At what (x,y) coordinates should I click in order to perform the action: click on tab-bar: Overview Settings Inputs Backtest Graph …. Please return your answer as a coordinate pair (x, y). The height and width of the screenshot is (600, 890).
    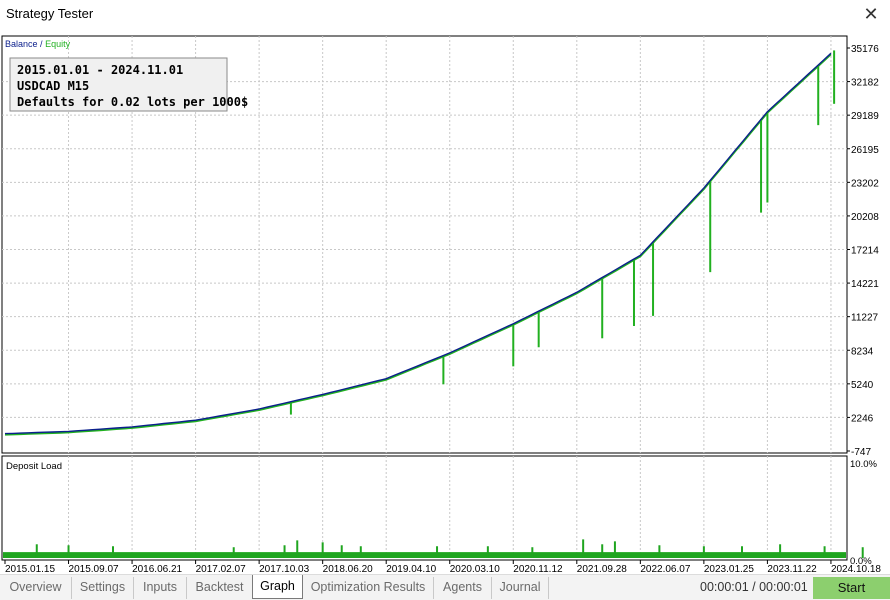
    Looking at the image, I should click on (445, 587).